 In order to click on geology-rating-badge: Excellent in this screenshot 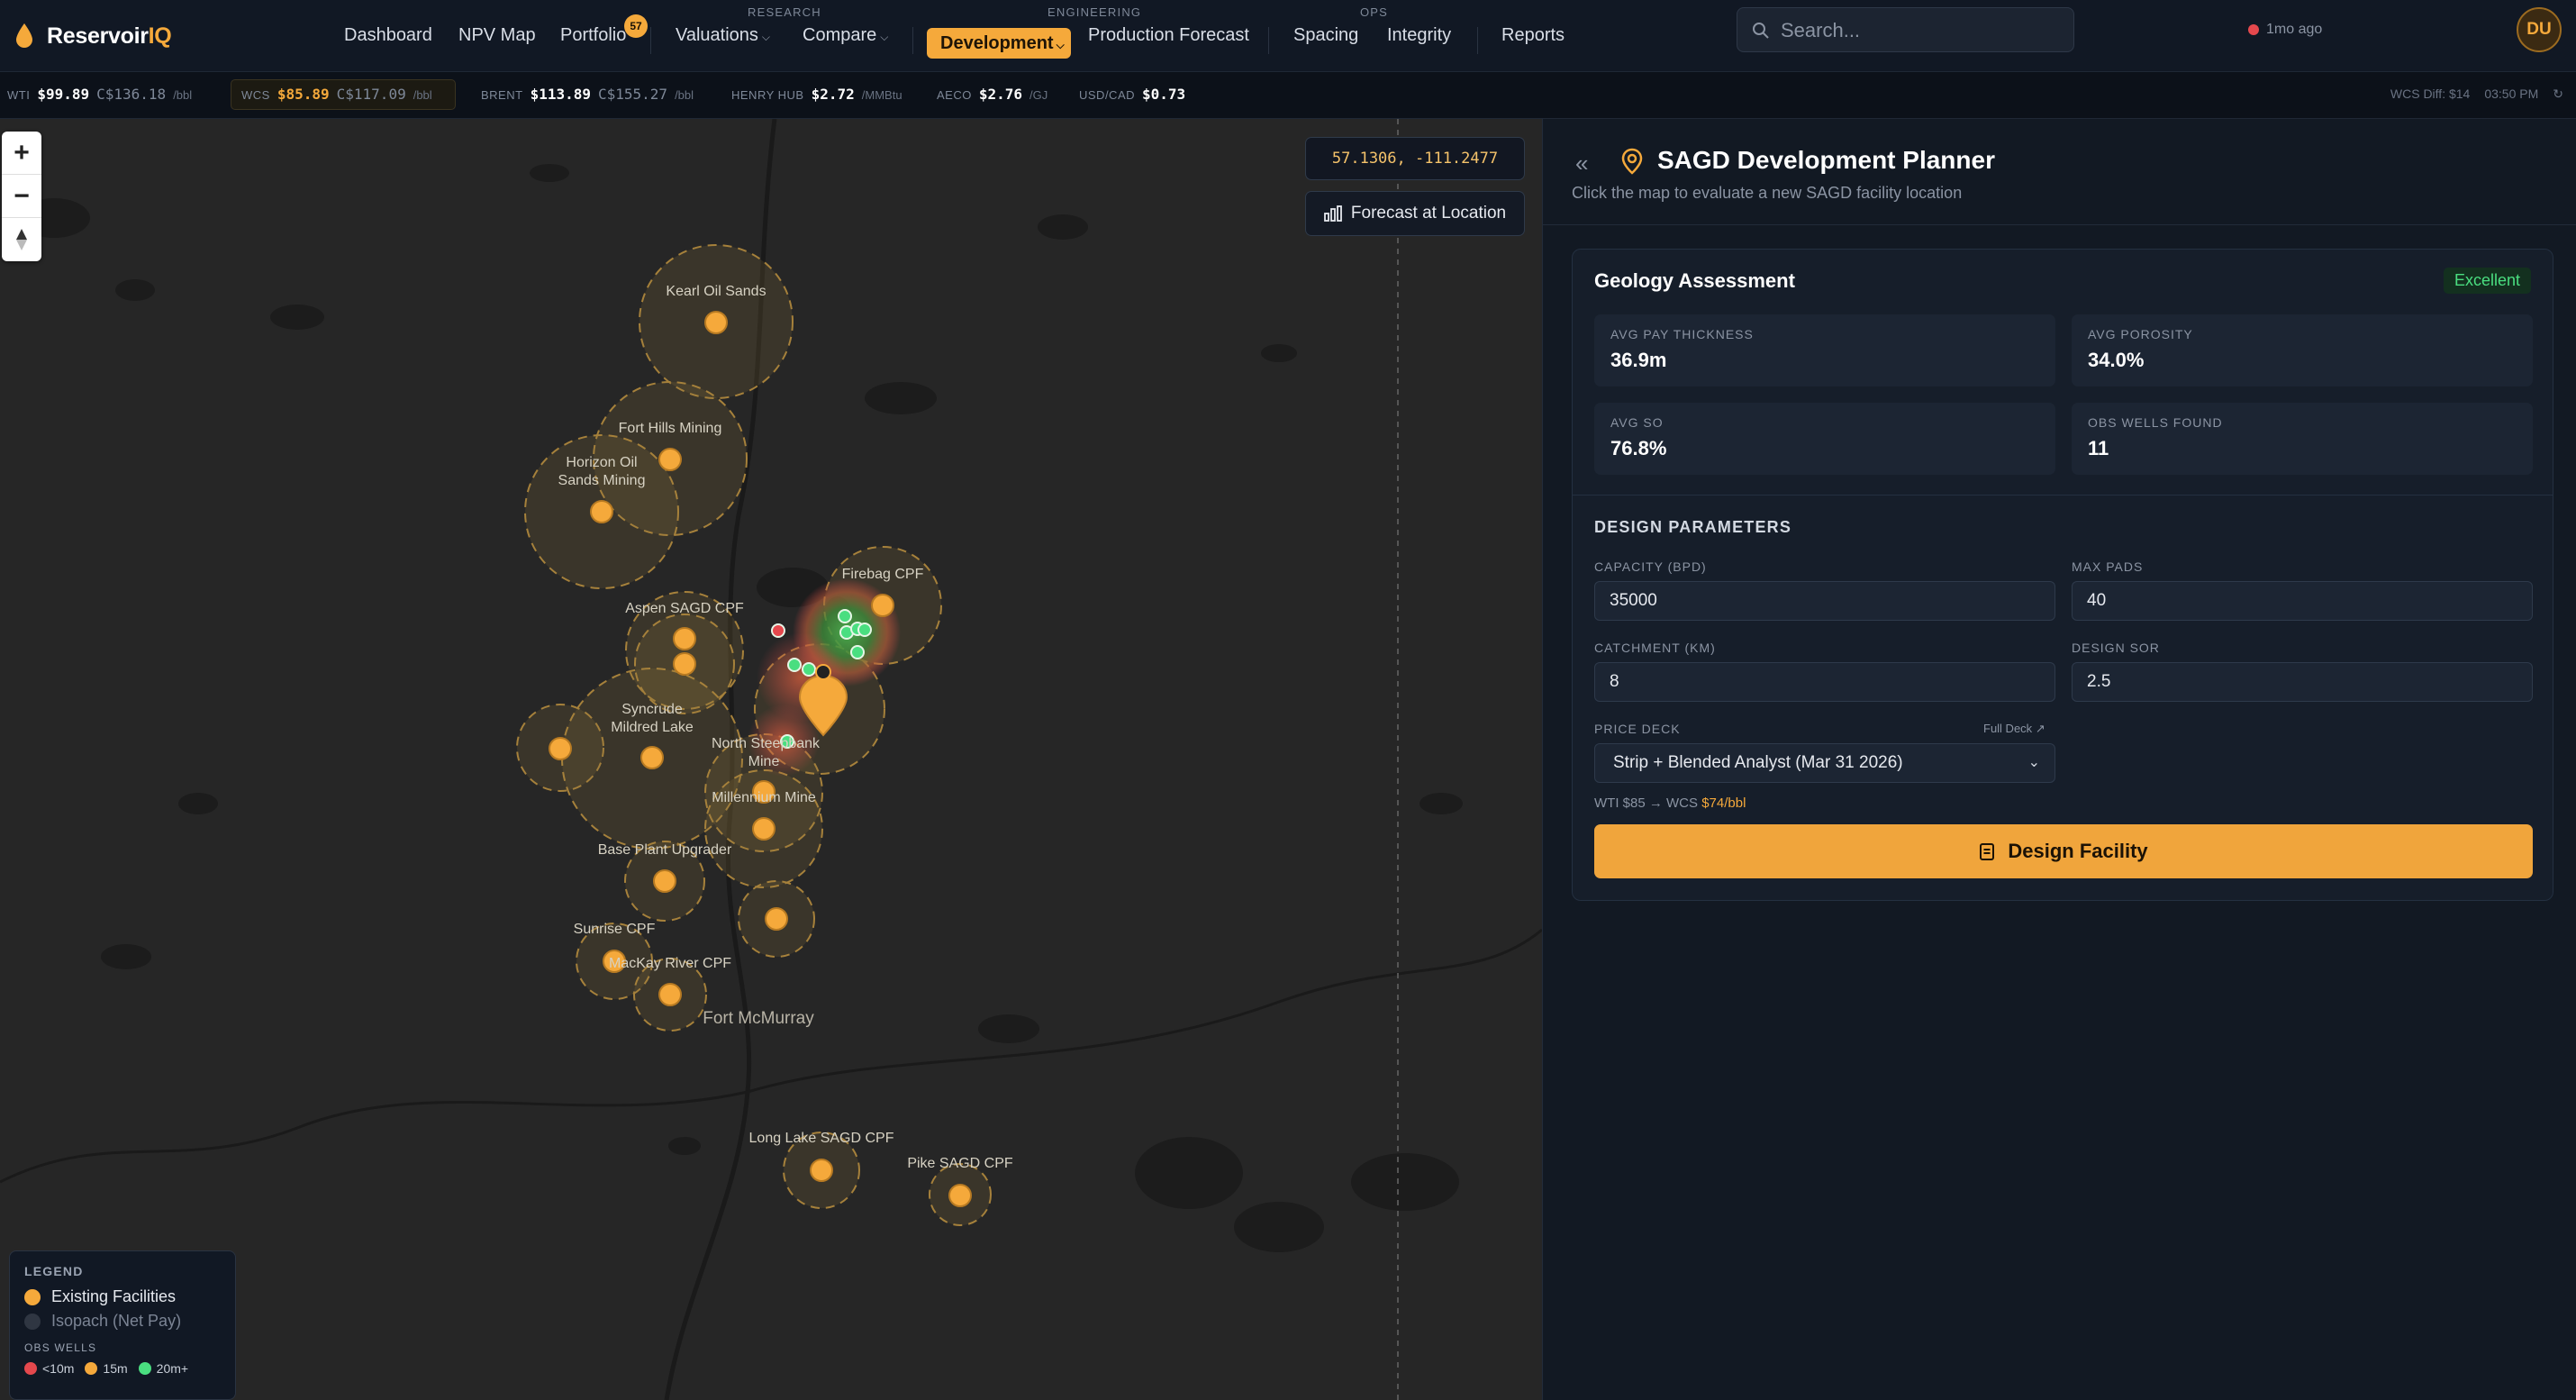, I will do `click(2487, 281)`.